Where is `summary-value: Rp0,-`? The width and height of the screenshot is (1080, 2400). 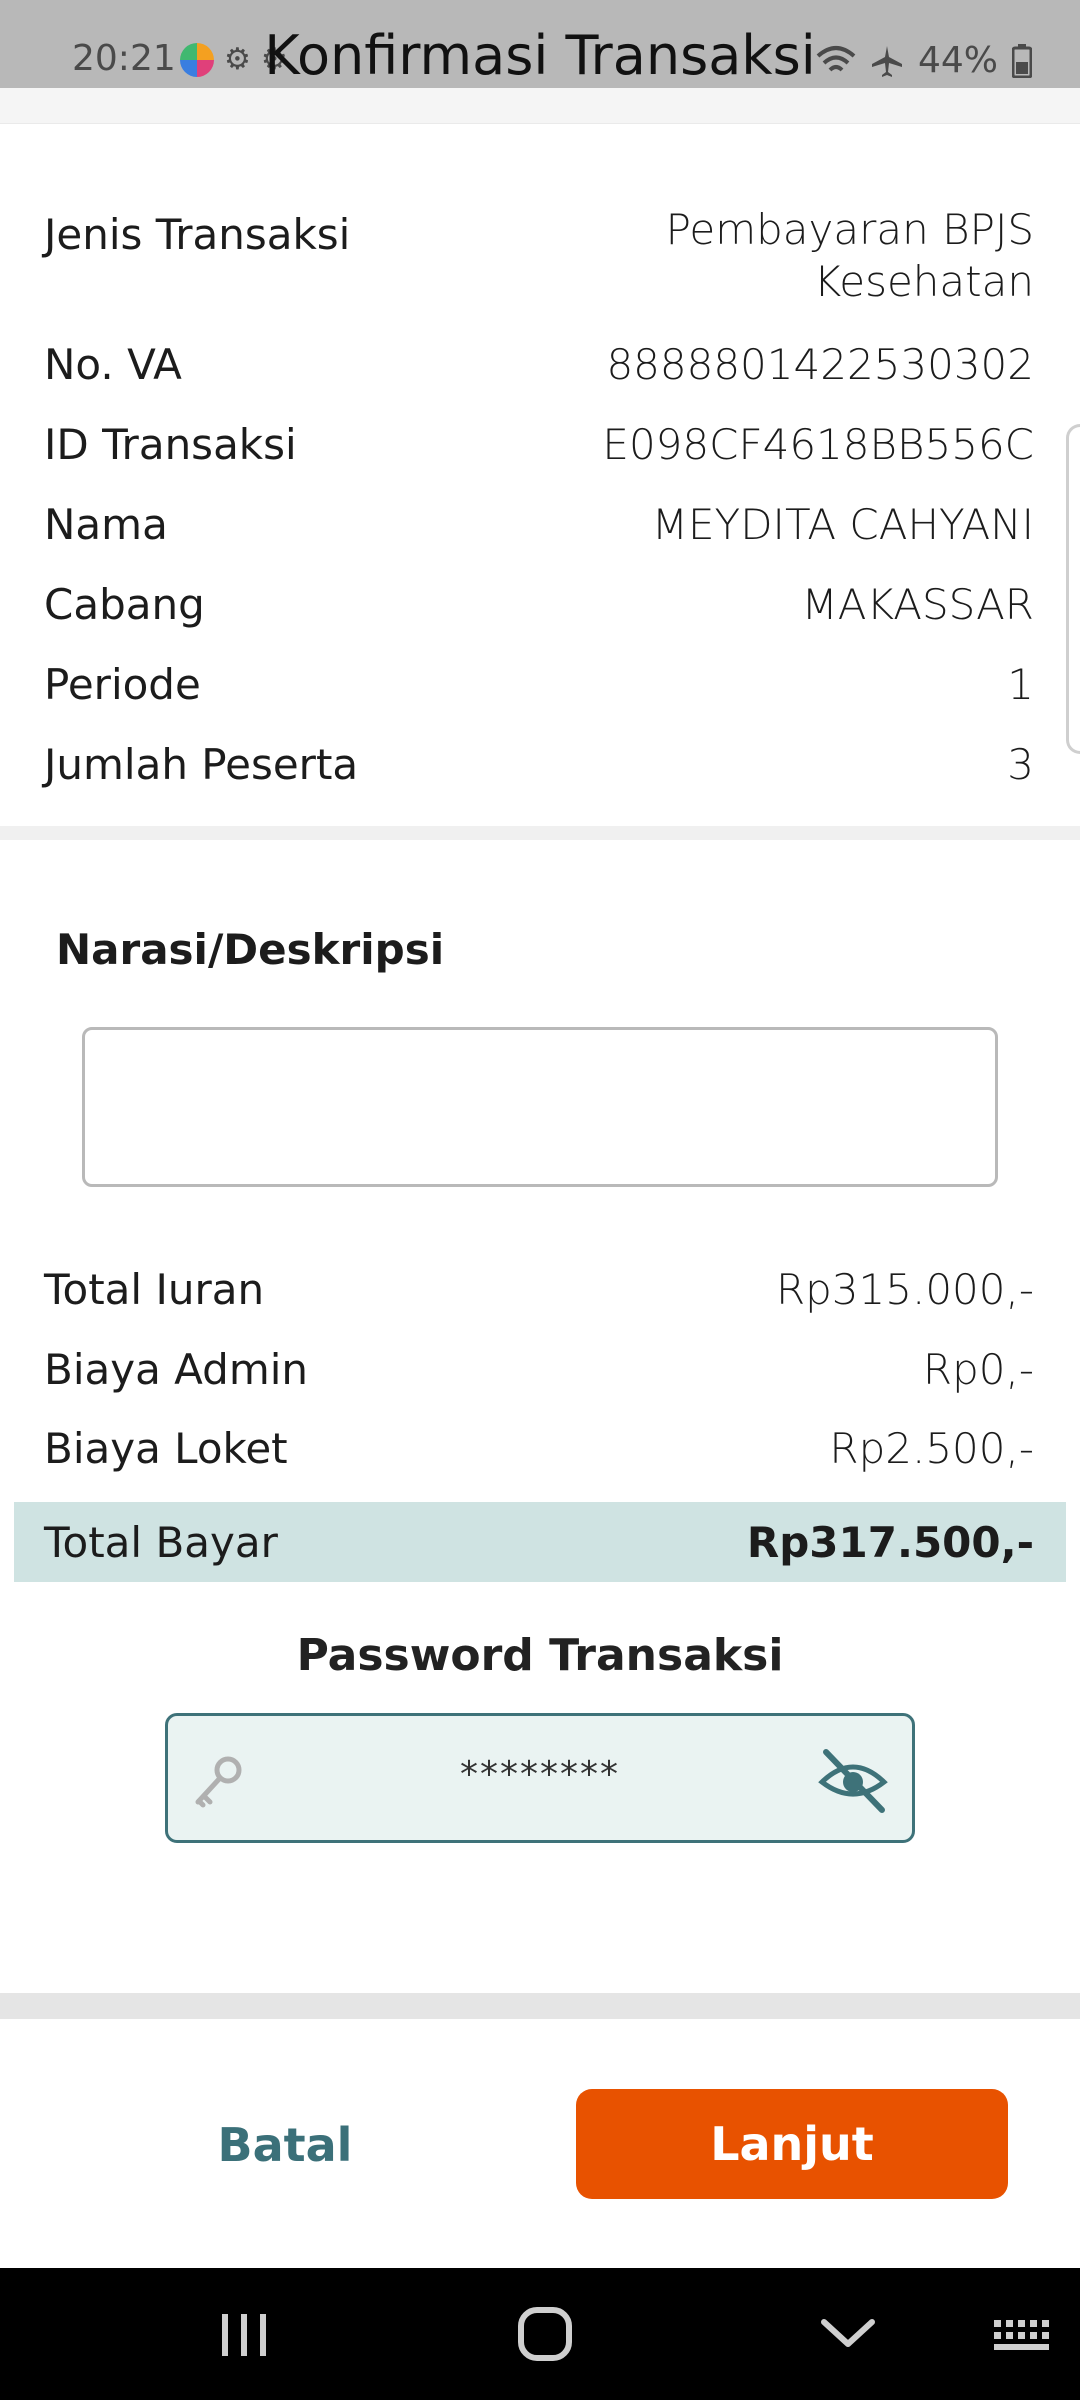 summary-value: Rp0,- is located at coordinates (978, 1369).